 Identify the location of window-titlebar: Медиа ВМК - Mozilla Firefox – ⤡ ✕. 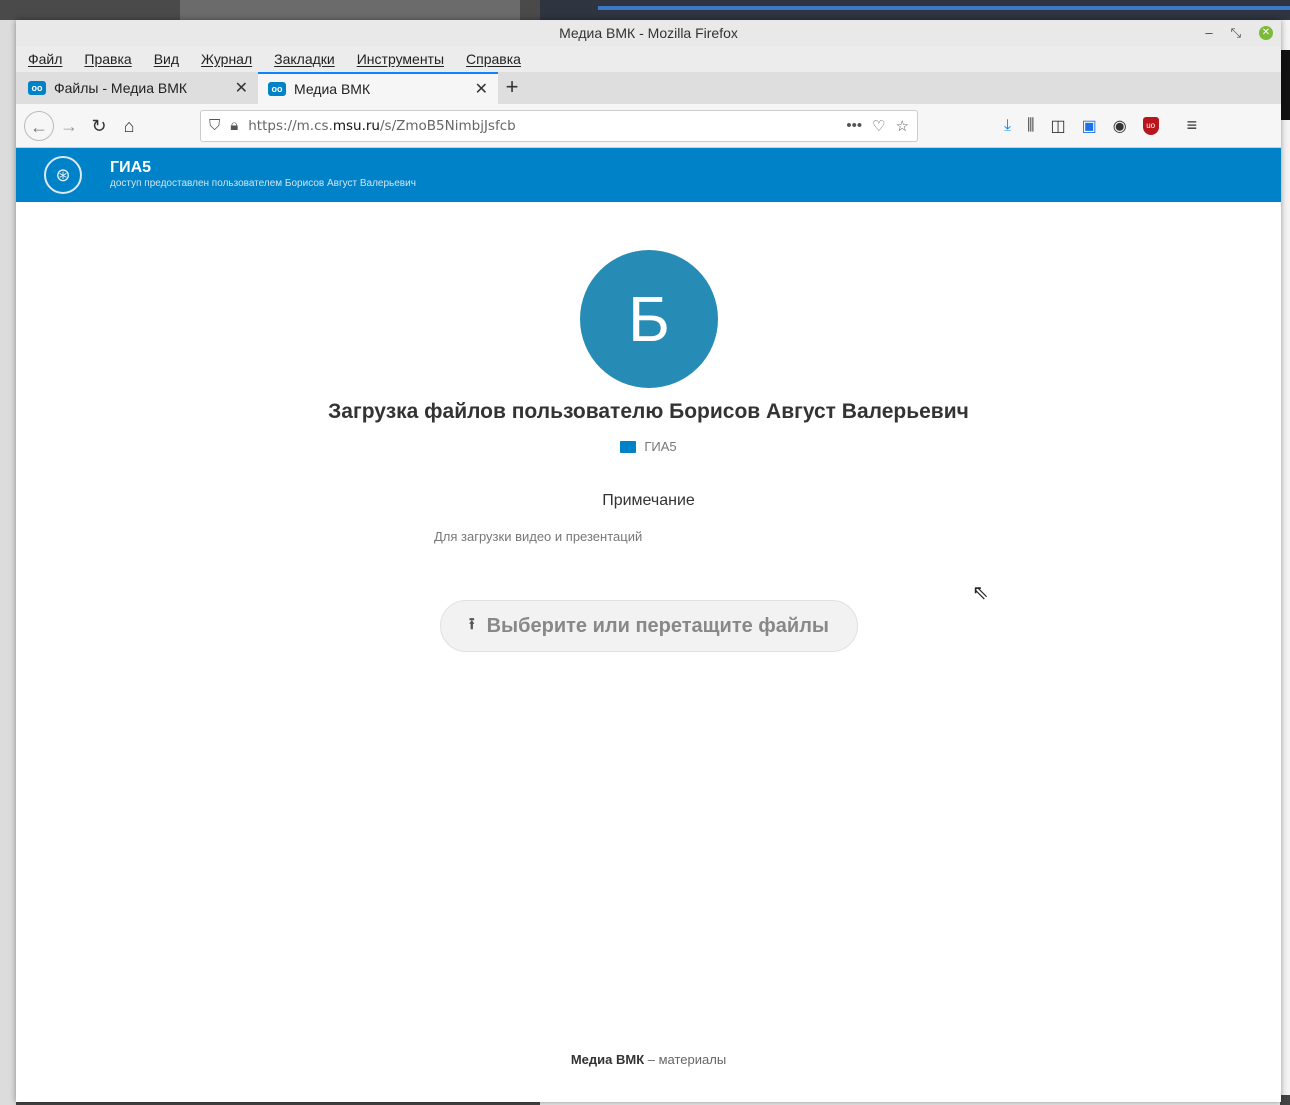
(648, 33).